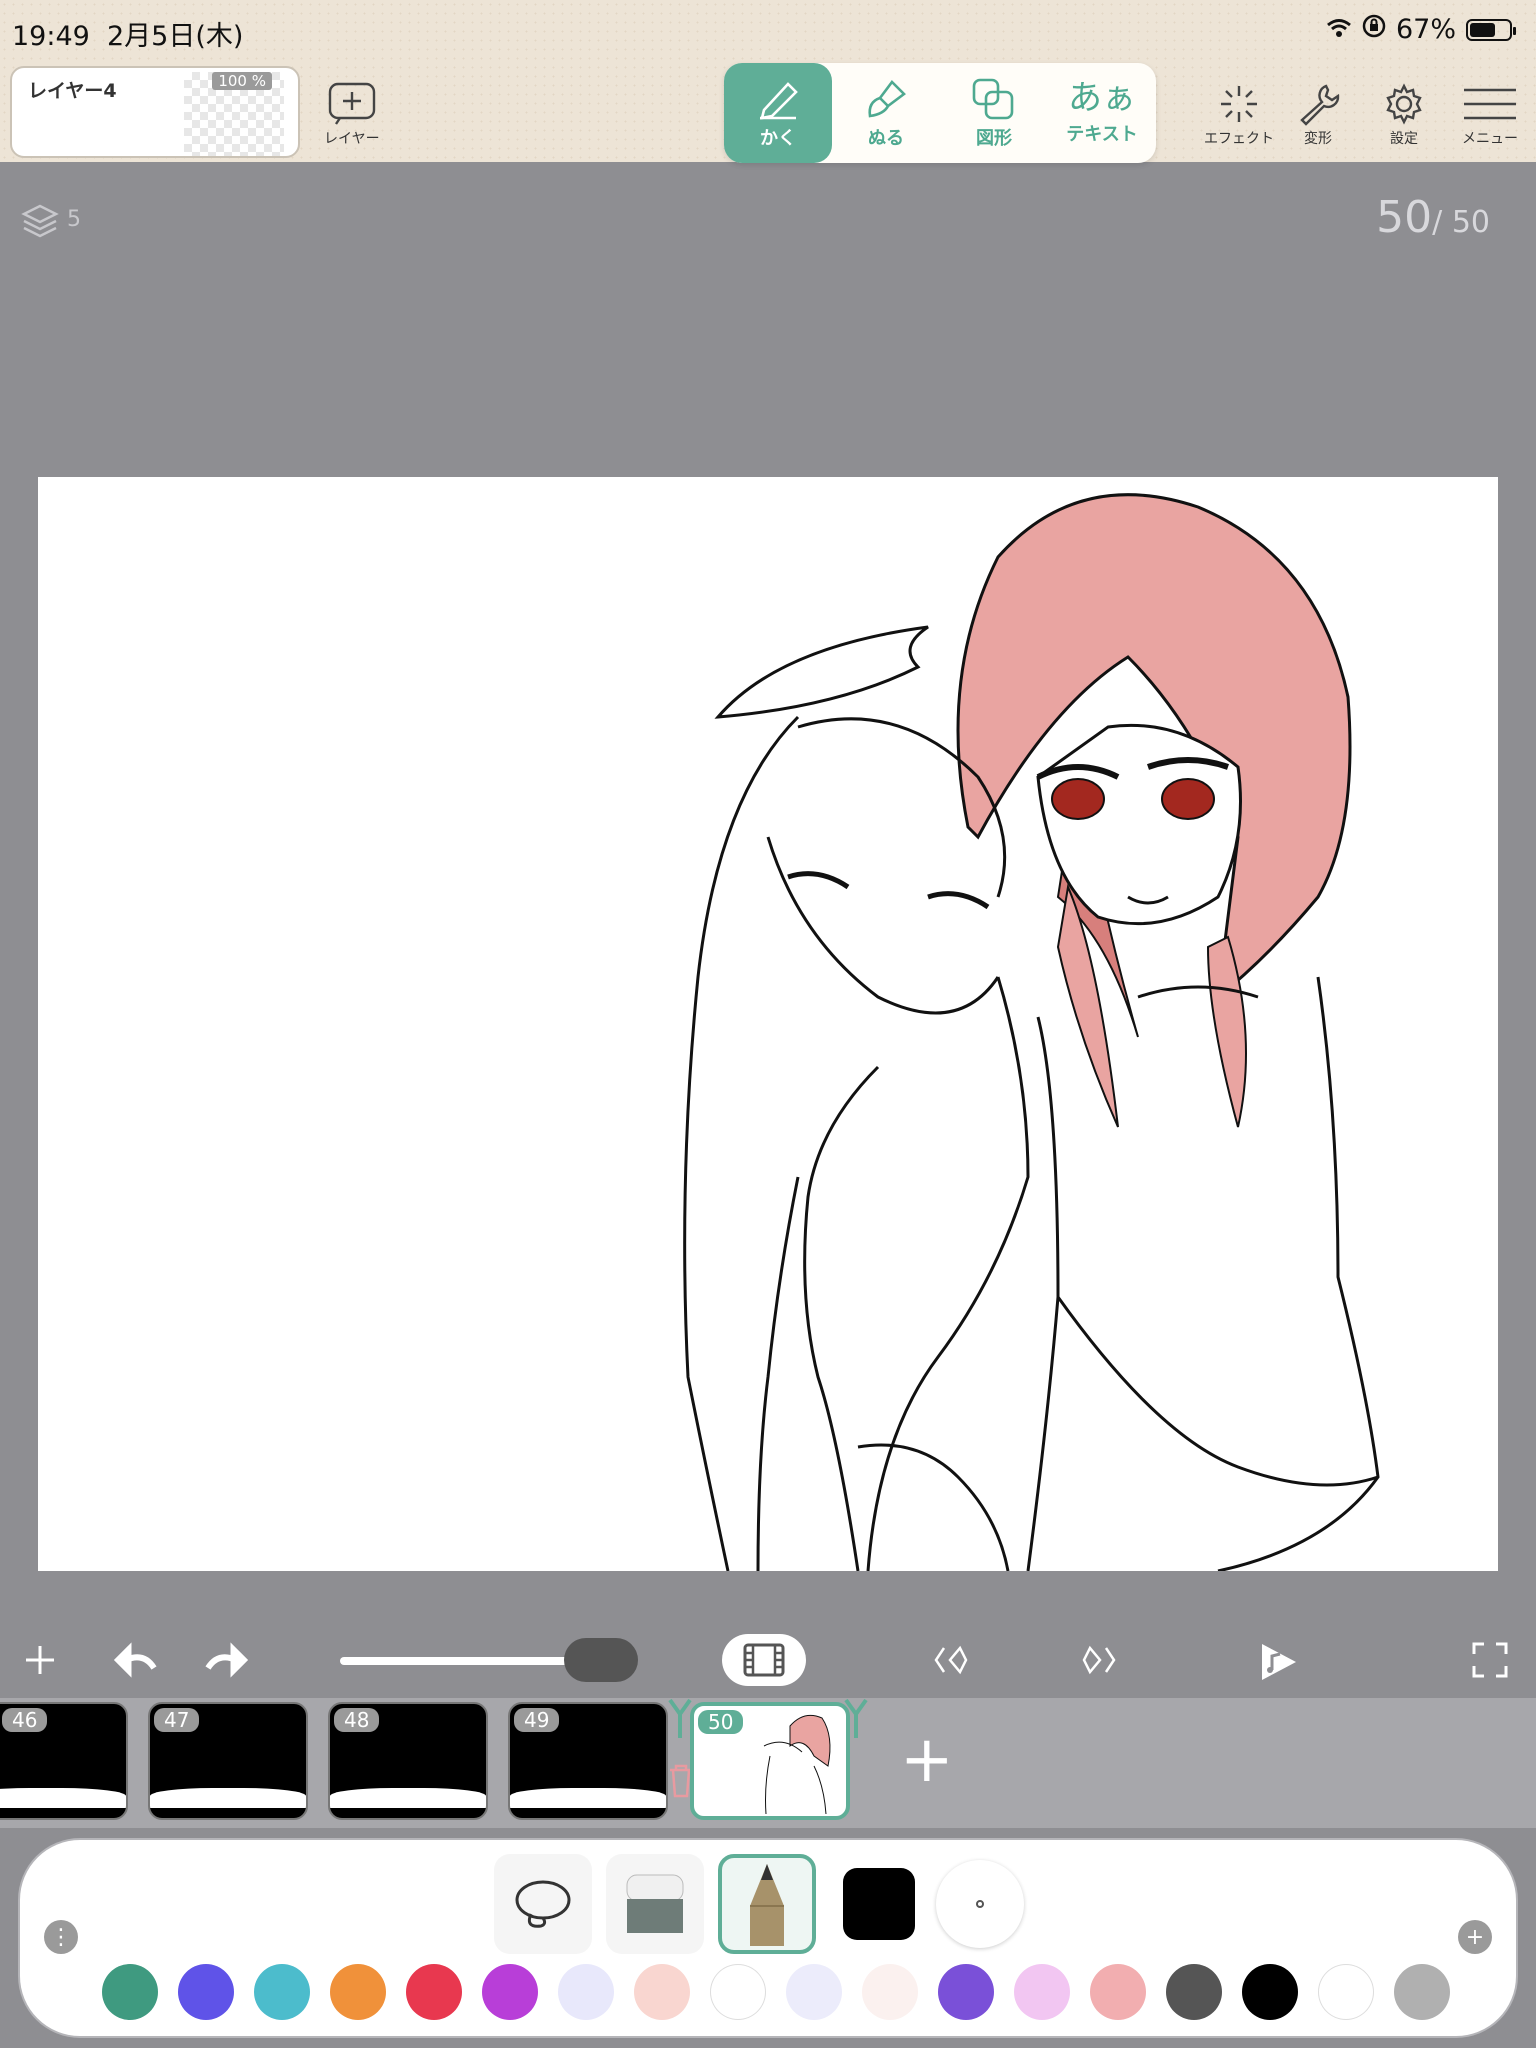 The width and height of the screenshot is (1536, 2048). What do you see at coordinates (352, 139) in the screenshot?
I see `add-layer-label: レイヤー` at bounding box center [352, 139].